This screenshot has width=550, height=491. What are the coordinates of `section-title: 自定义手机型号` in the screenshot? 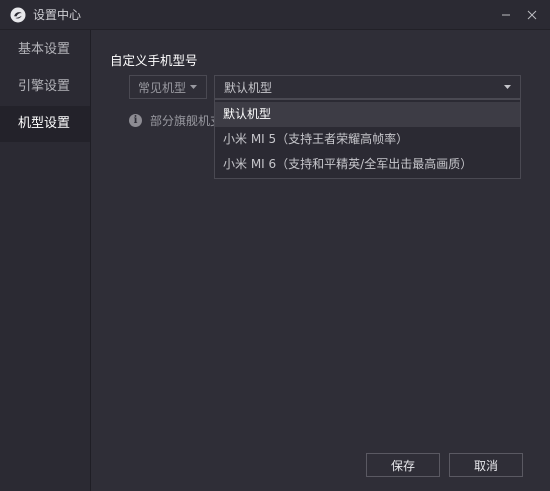 It's located at (154, 60).